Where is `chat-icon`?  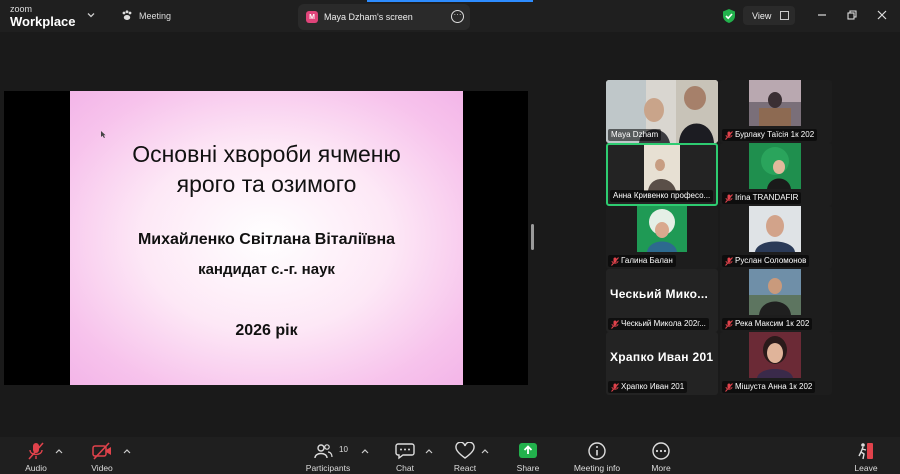
chat-icon is located at coordinates (405, 451).